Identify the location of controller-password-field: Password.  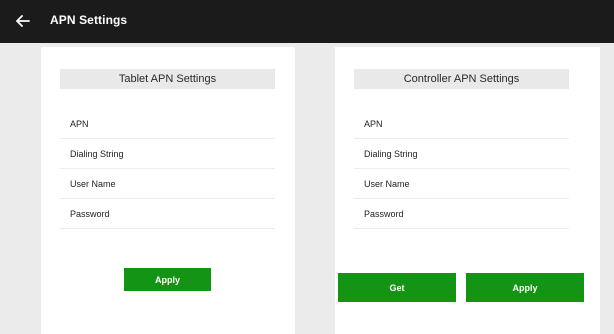
(461, 214).